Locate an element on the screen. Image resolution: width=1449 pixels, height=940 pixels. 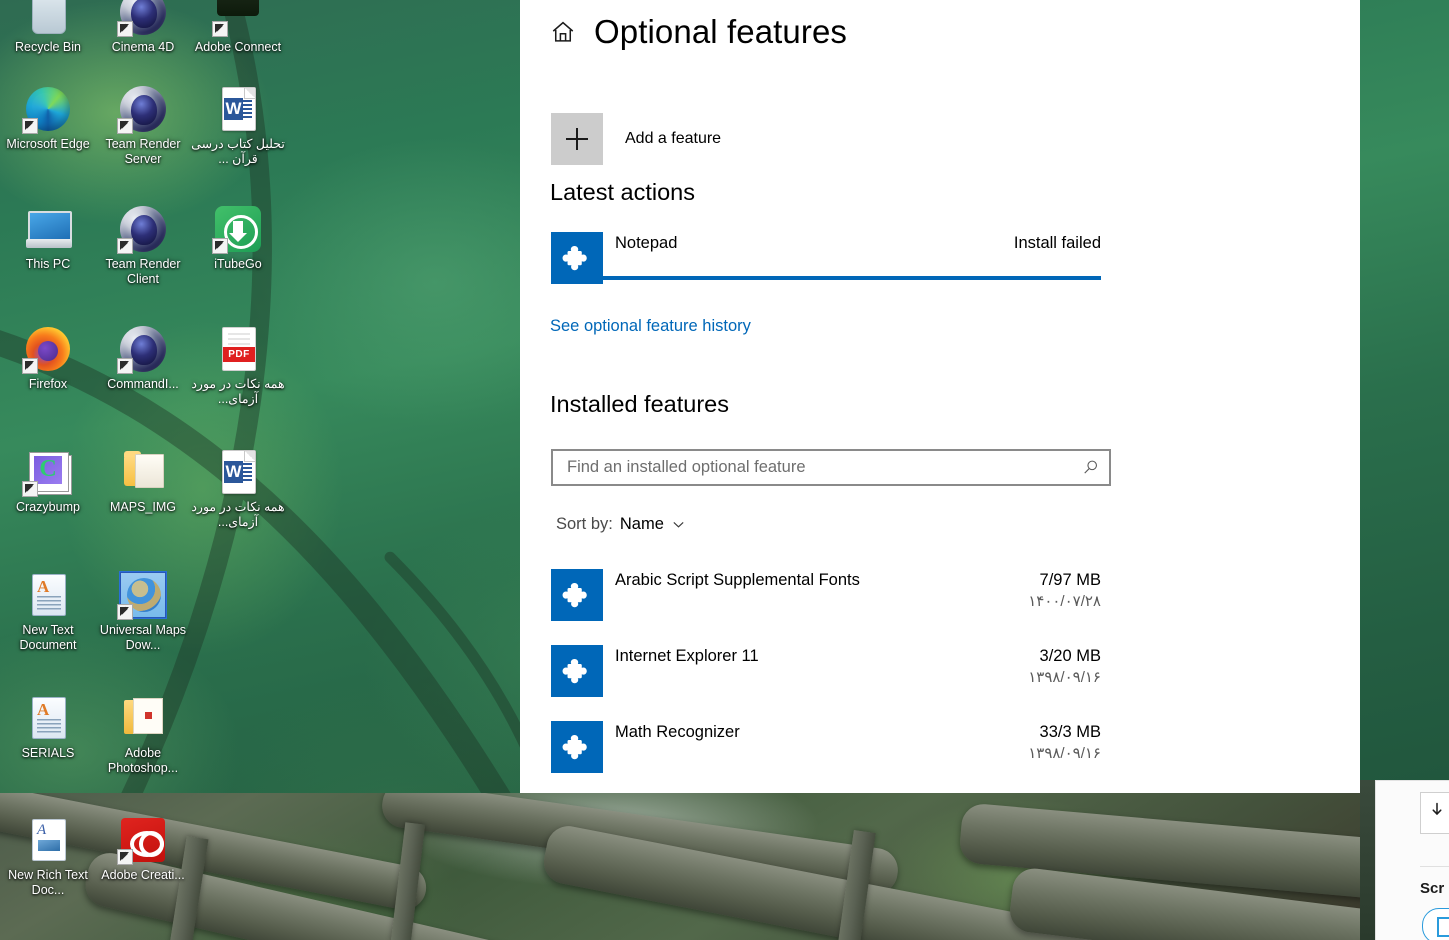
globe-icon is located at coordinates (142, 595).